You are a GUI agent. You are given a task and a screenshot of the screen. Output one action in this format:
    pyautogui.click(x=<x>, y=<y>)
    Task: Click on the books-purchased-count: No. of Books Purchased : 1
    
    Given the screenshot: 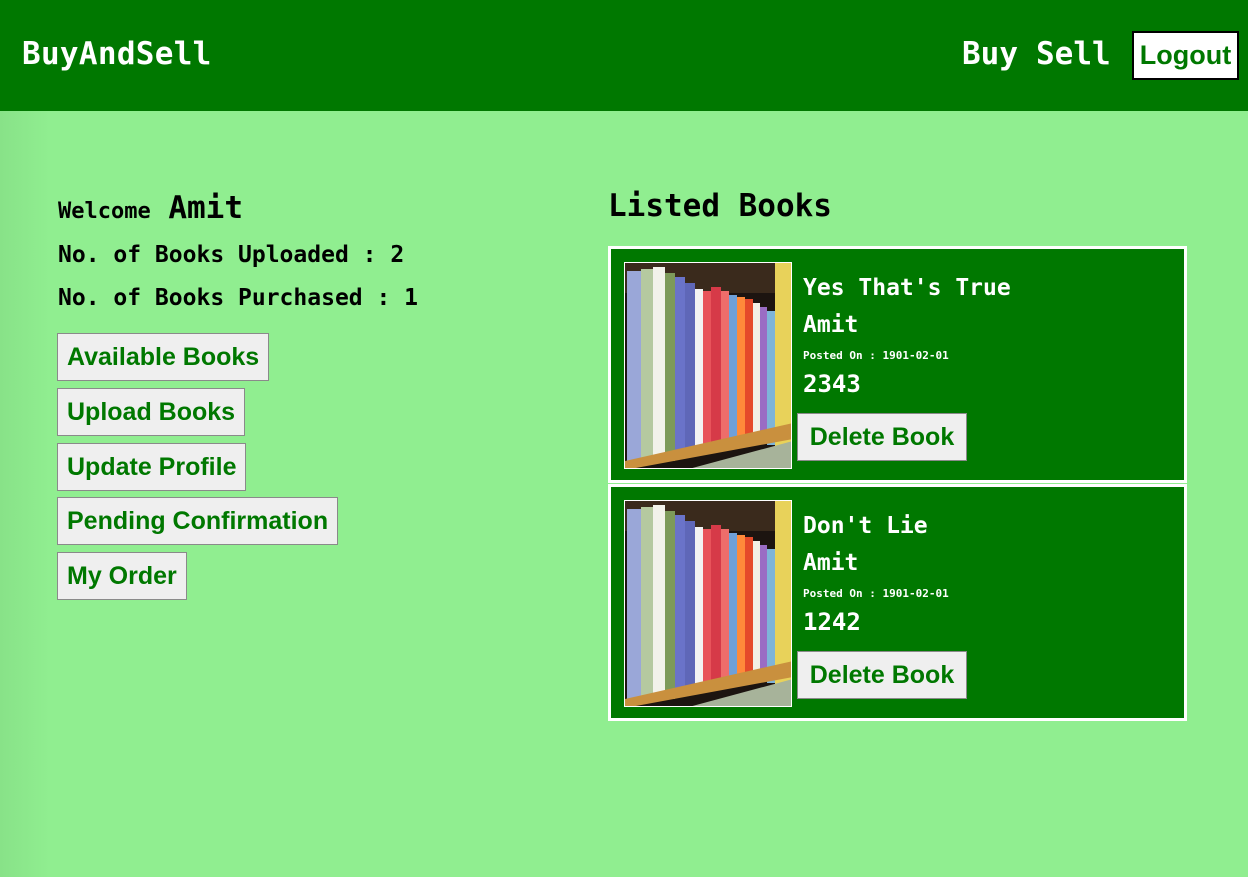 What is the action you would take?
    pyautogui.click(x=238, y=298)
    